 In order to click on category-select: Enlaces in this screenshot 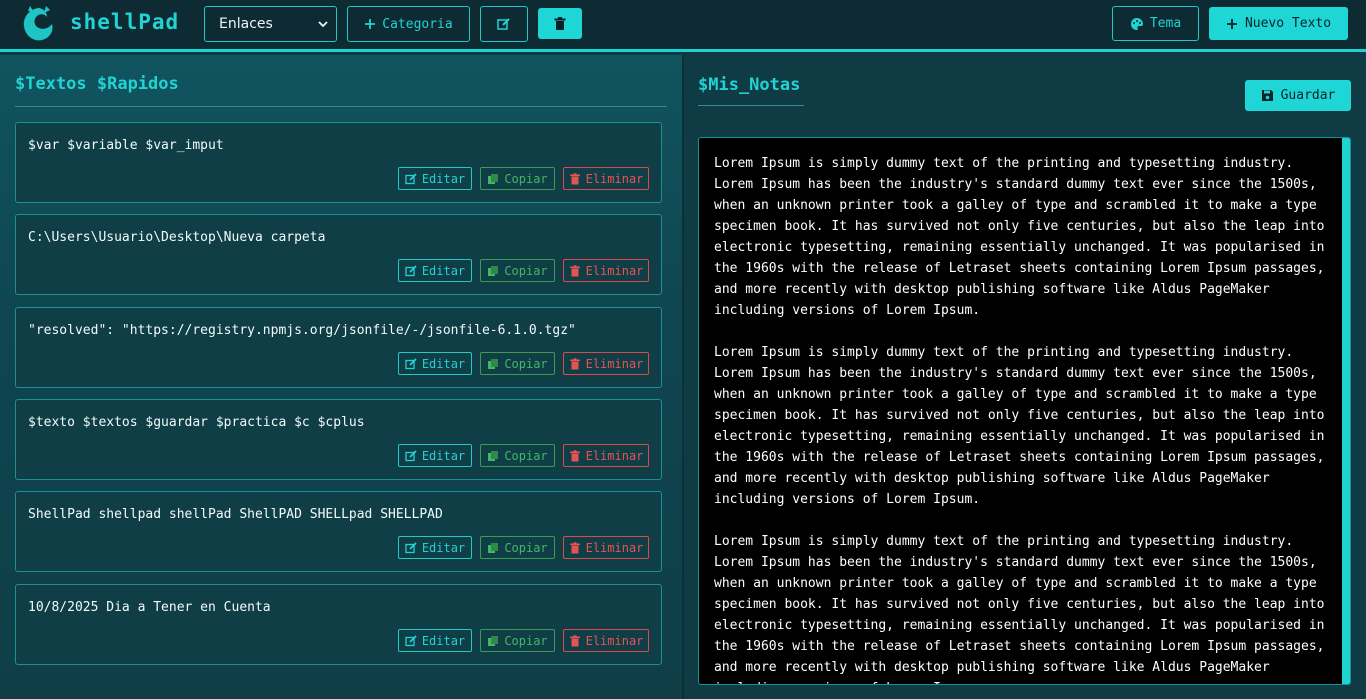, I will do `click(270, 24)`.